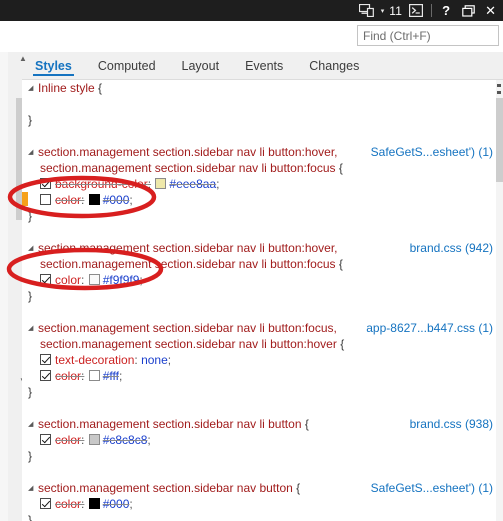 This screenshot has height=521, width=503. I want to click on tab-changes-label: Changes, so click(334, 65).